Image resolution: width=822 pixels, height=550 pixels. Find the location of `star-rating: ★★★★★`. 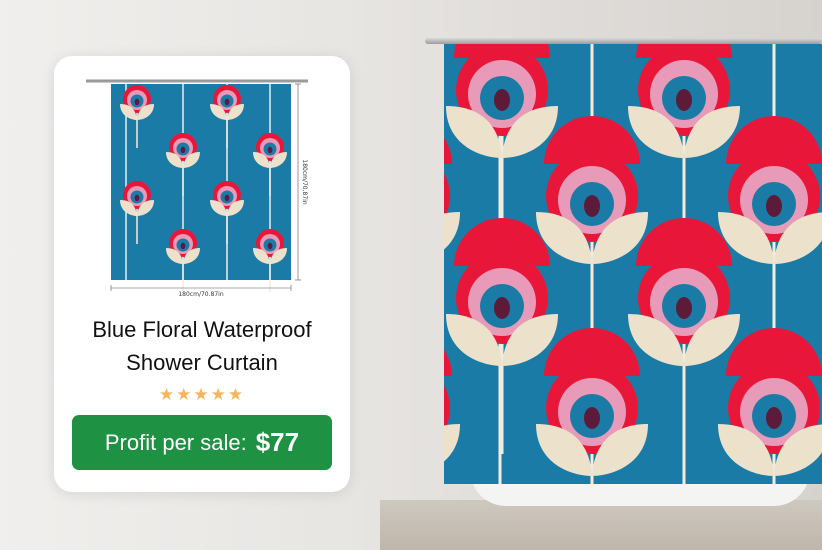

star-rating: ★★★★★ is located at coordinates (202, 395).